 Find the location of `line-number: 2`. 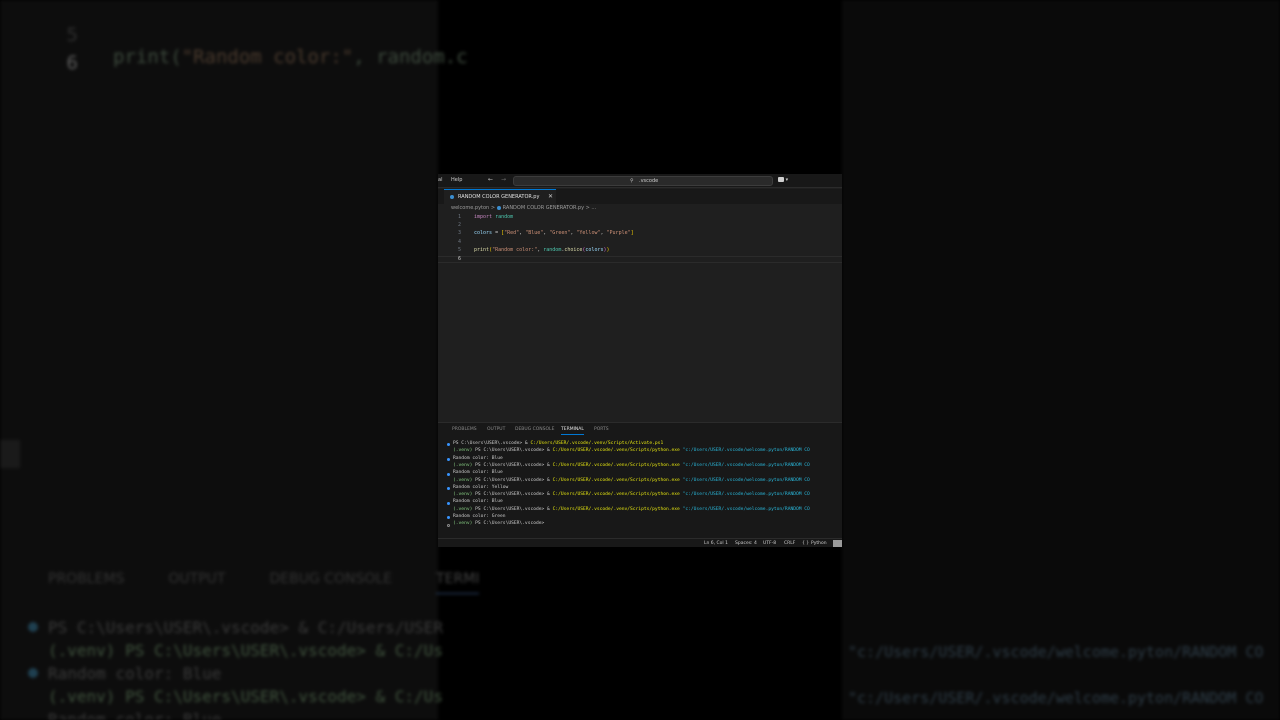

line-number: 2 is located at coordinates (459, 225).